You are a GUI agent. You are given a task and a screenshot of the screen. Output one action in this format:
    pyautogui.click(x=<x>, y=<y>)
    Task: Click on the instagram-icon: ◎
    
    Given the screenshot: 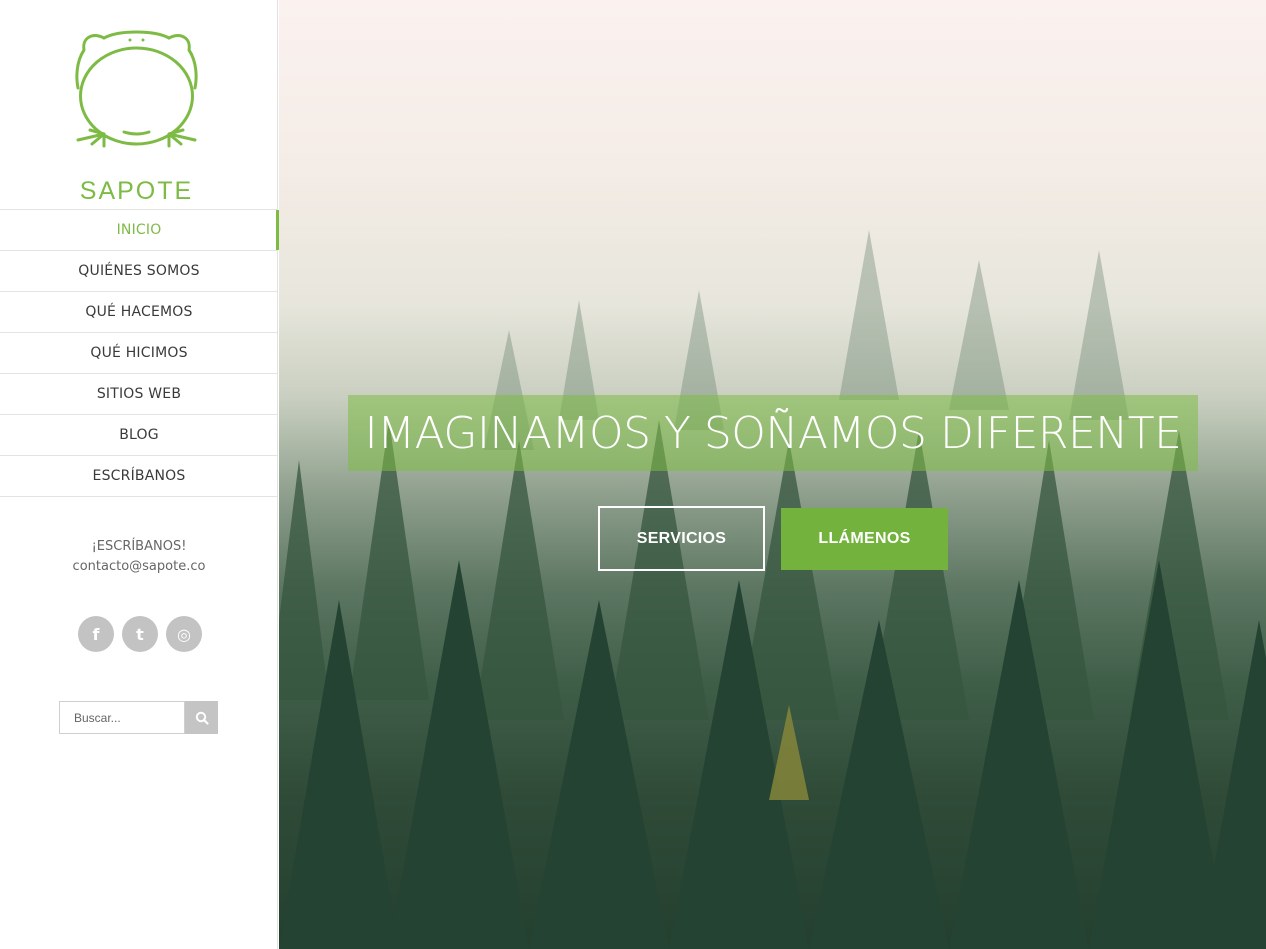 What is the action you would take?
    pyautogui.click(x=184, y=634)
    